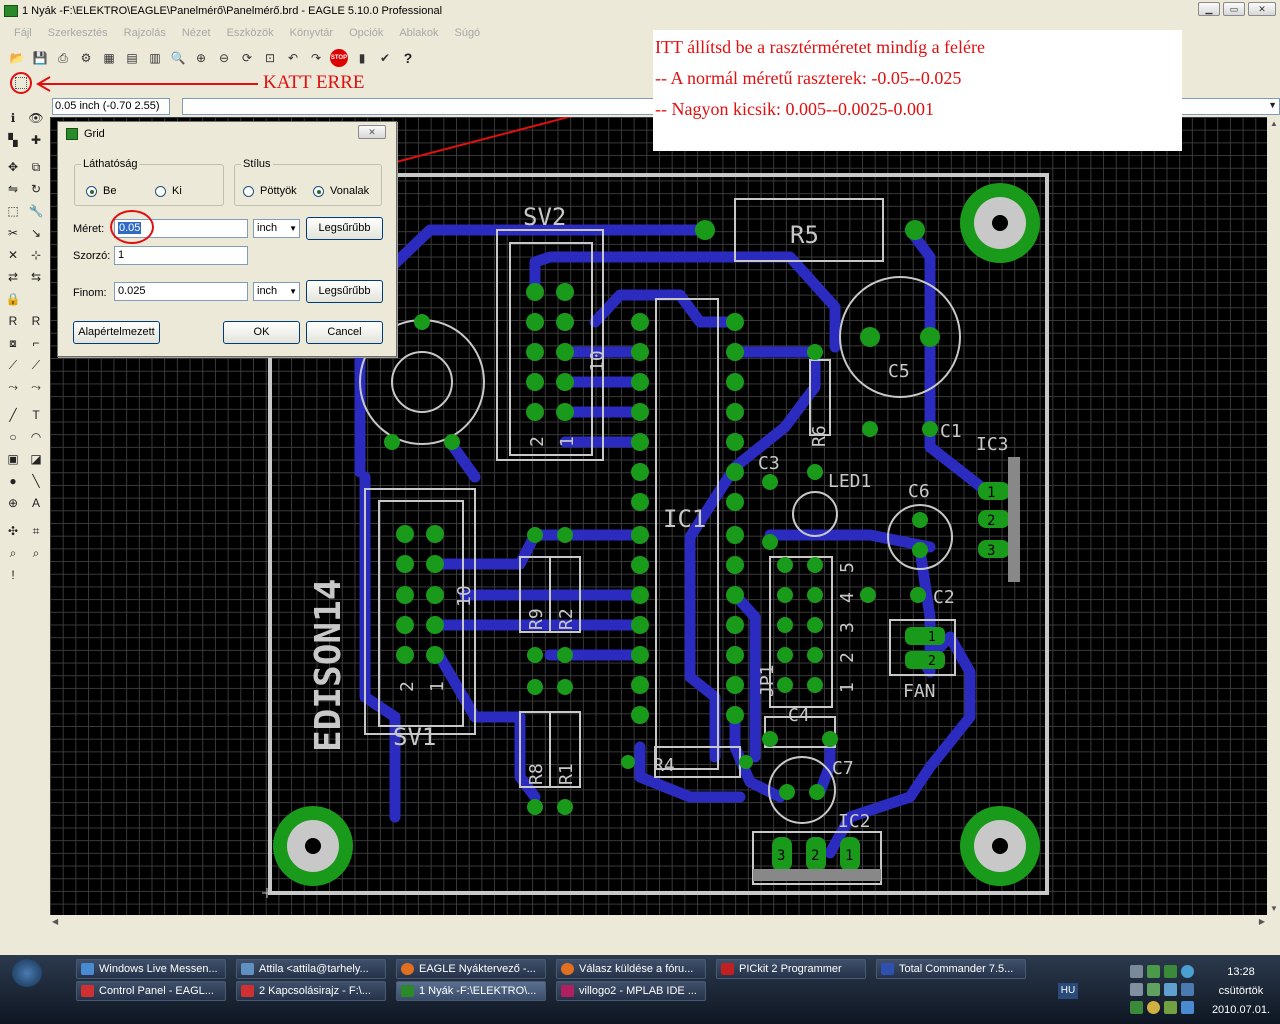 The image size is (1280, 1024). Describe the element at coordinates (86, 58) in the screenshot. I see `cam-icon: ⚙` at that location.